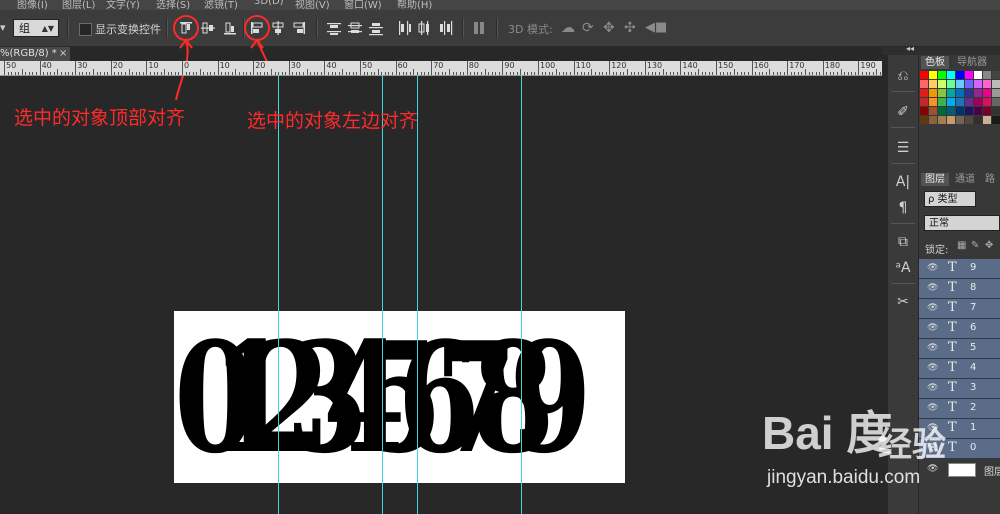 The height and width of the screenshot is (514, 1000). I want to click on layer-row: 👁 T 3, so click(959, 389).